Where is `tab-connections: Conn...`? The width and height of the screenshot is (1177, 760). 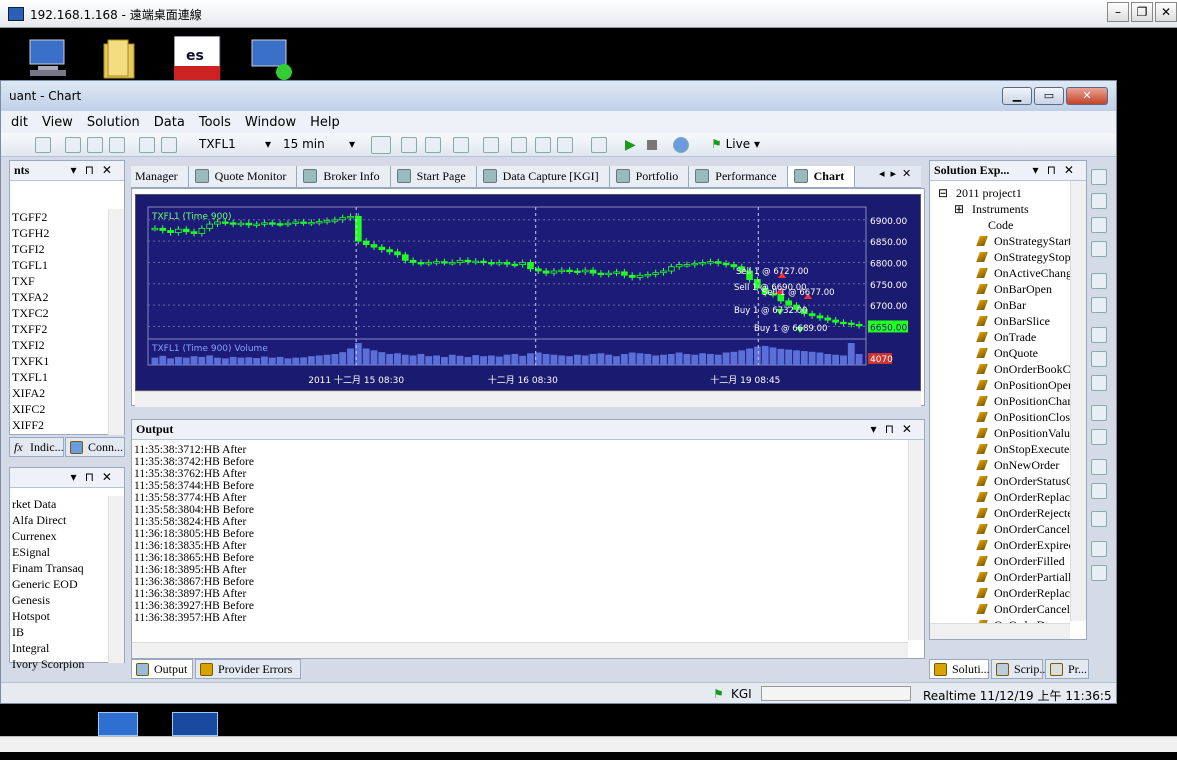
tab-connections: Conn... is located at coordinates (95, 447).